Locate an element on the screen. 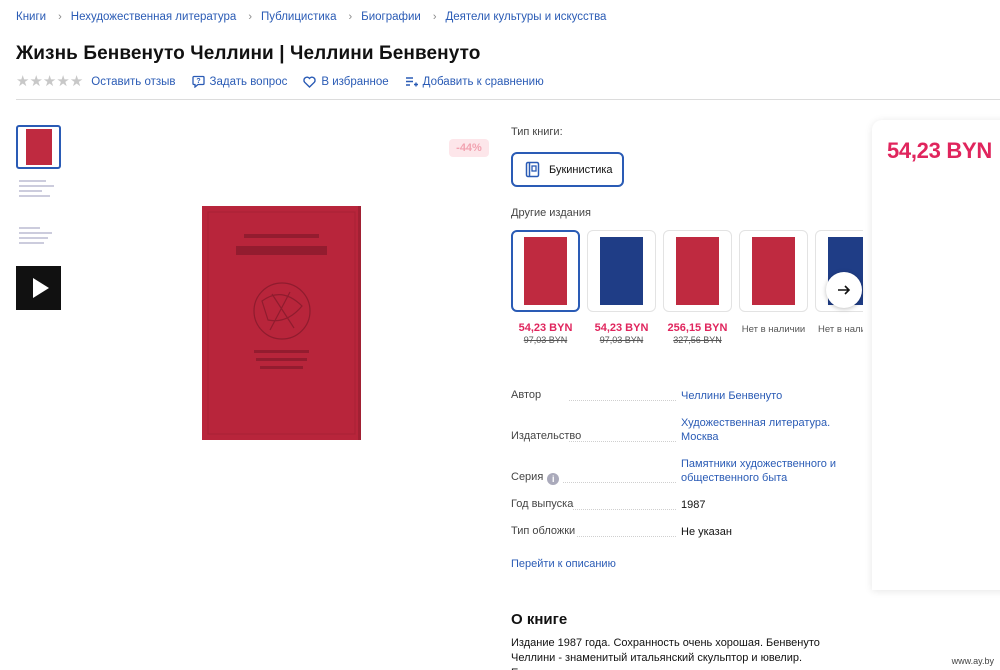 The height and width of the screenshot is (670, 1000). thumbnail-video is located at coordinates (38, 288).